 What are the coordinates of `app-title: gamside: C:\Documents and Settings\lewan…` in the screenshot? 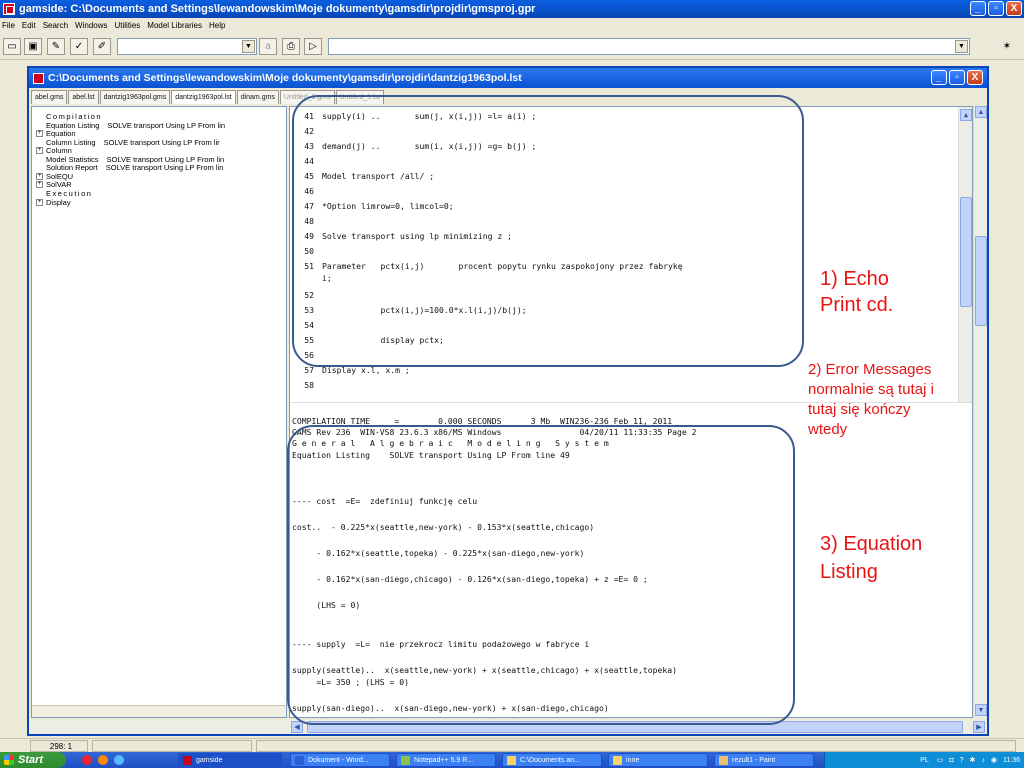 It's located at (277, 9).